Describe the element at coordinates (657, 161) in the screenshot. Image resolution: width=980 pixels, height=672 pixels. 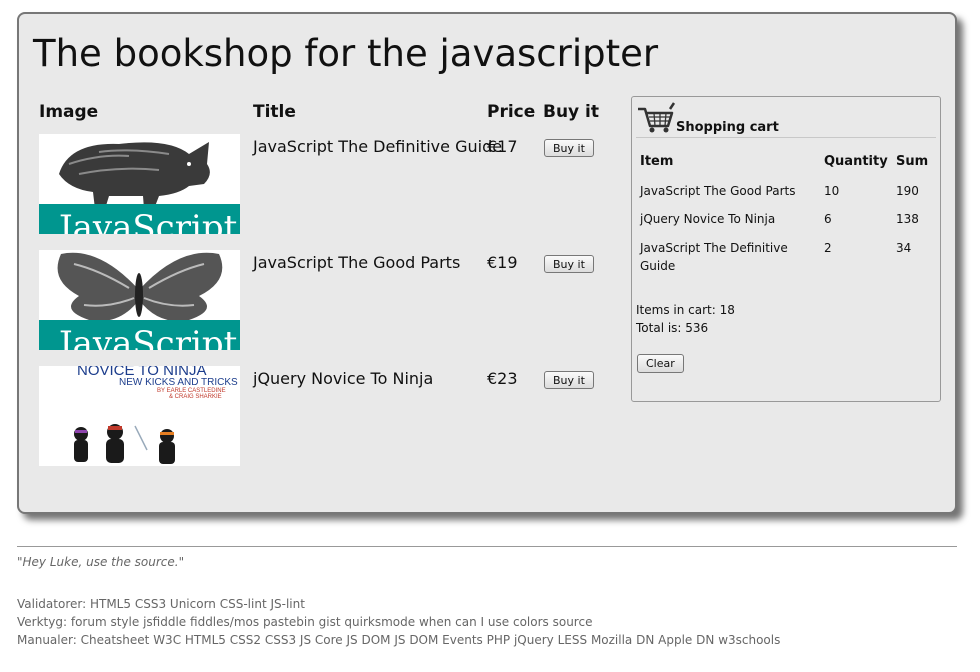
I see `cart-header-item: Item` at that location.